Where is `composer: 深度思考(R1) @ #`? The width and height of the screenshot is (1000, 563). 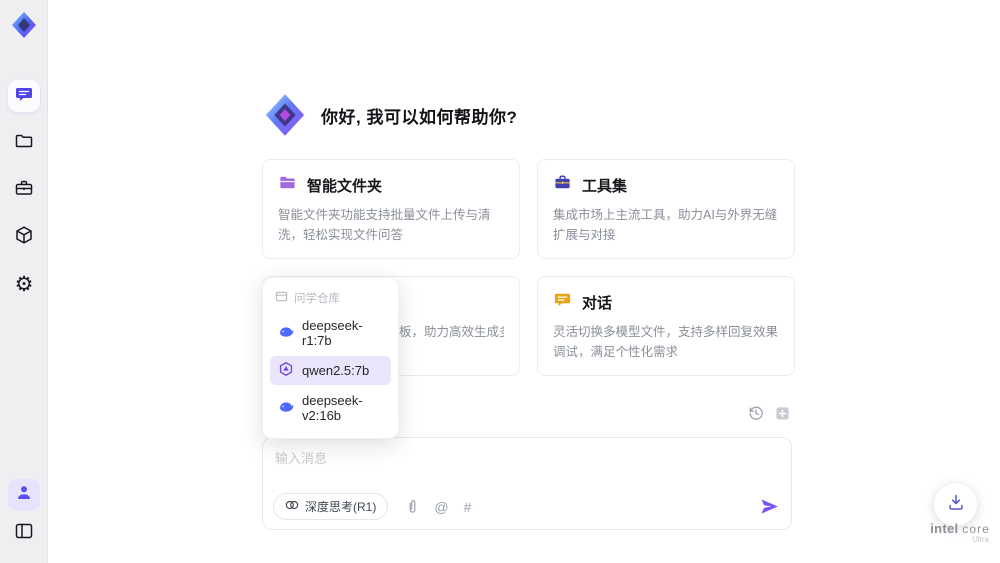
composer: 深度思考(R1) @ # is located at coordinates (527, 483).